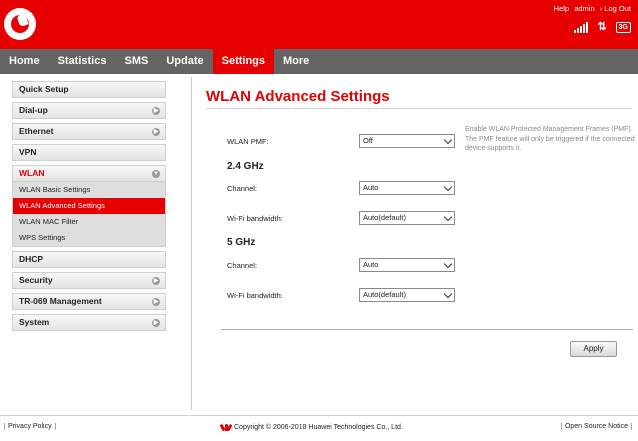 The width and height of the screenshot is (638, 441). Describe the element at coordinates (593, 349) in the screenshot. I see `apply-button: Apply` at that location.